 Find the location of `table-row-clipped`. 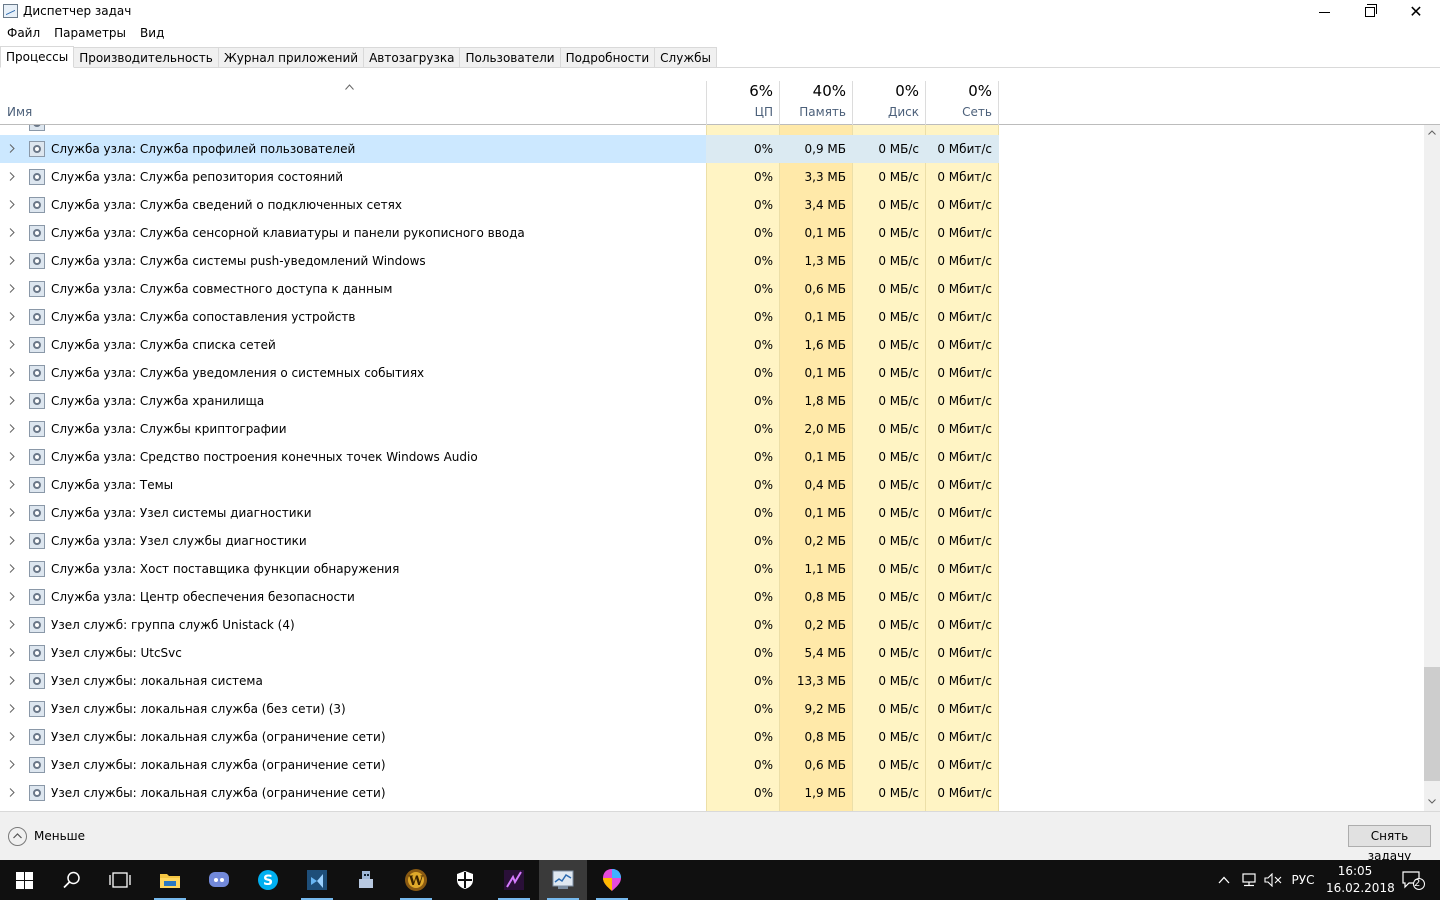

table-row-clipped is located at coordinates (499, 130).